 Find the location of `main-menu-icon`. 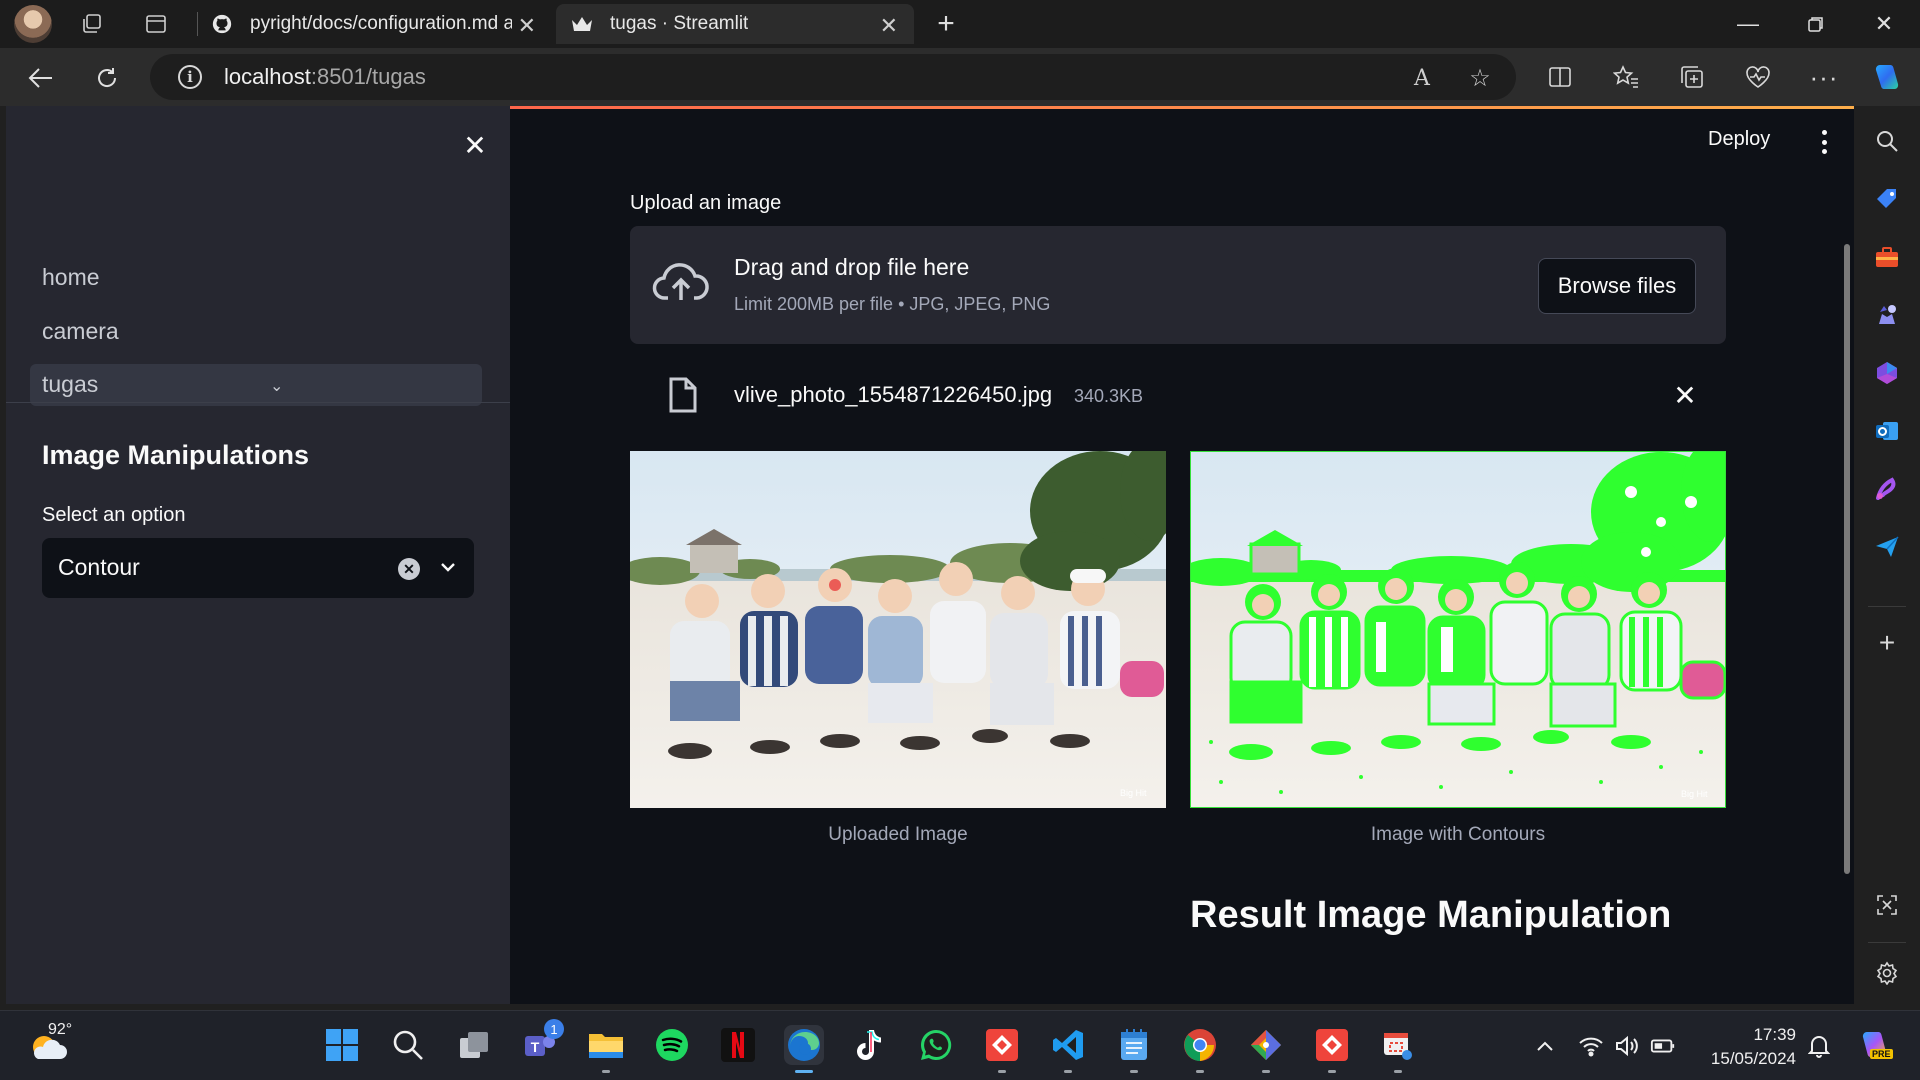

main-menu-icon is located at coordinates (1824, 142).